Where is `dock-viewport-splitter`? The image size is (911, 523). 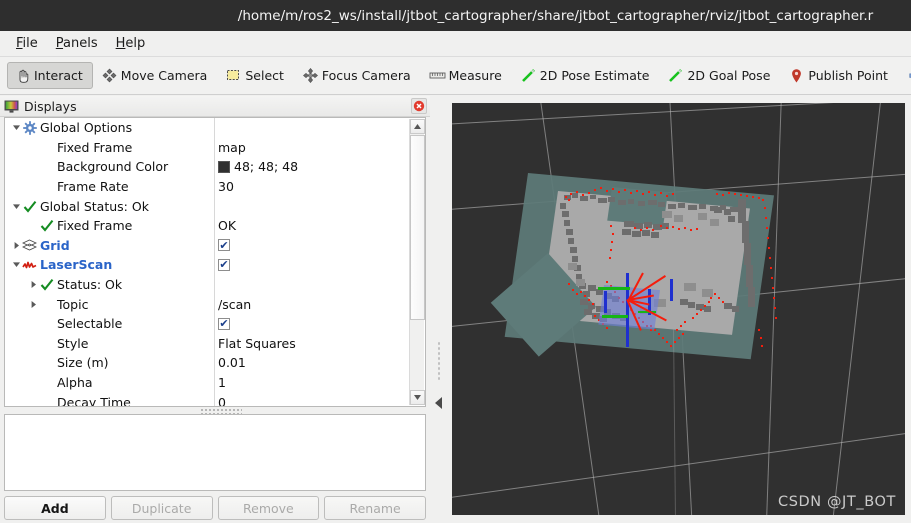 dock-viewport-splitter is located at coordinates (440, 309).